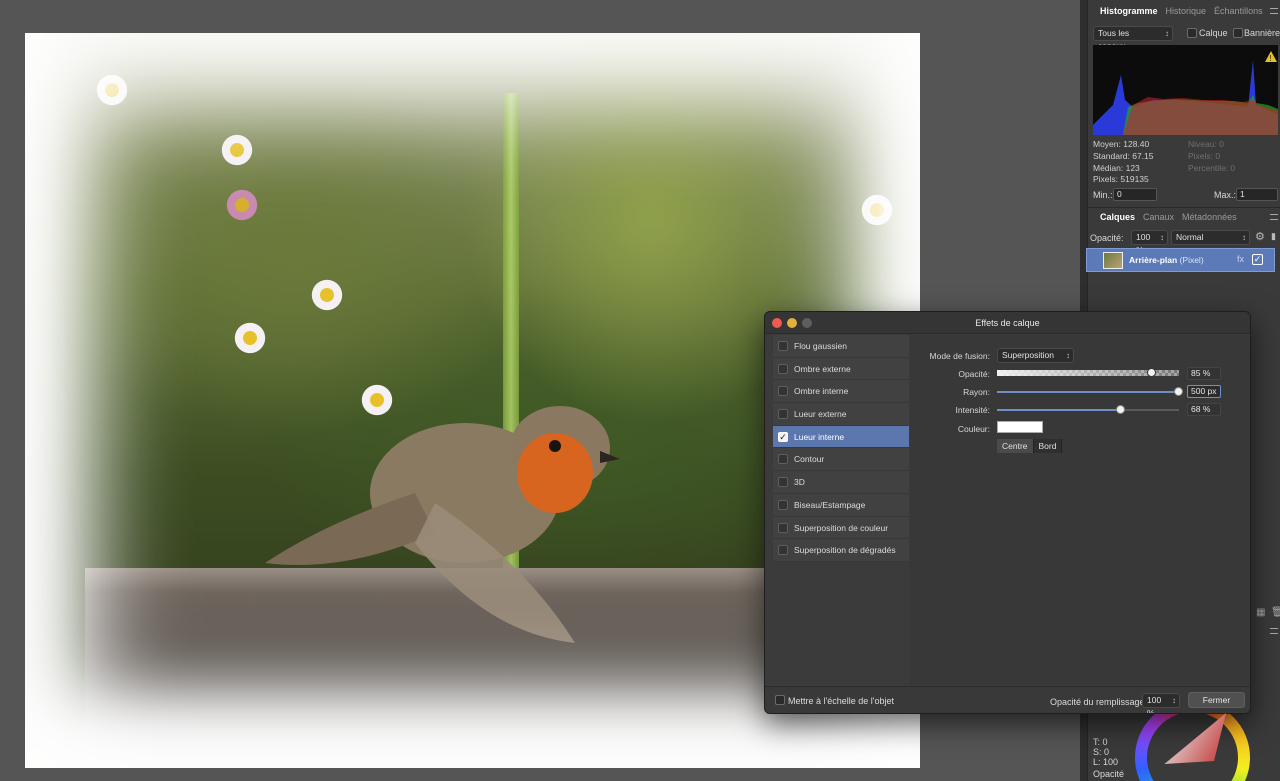 This screenshot has height=781, width=1280. Describe the element at coordinates (1100, 742) in the screenshot. I see `color-t-value: T: 0` at that location.